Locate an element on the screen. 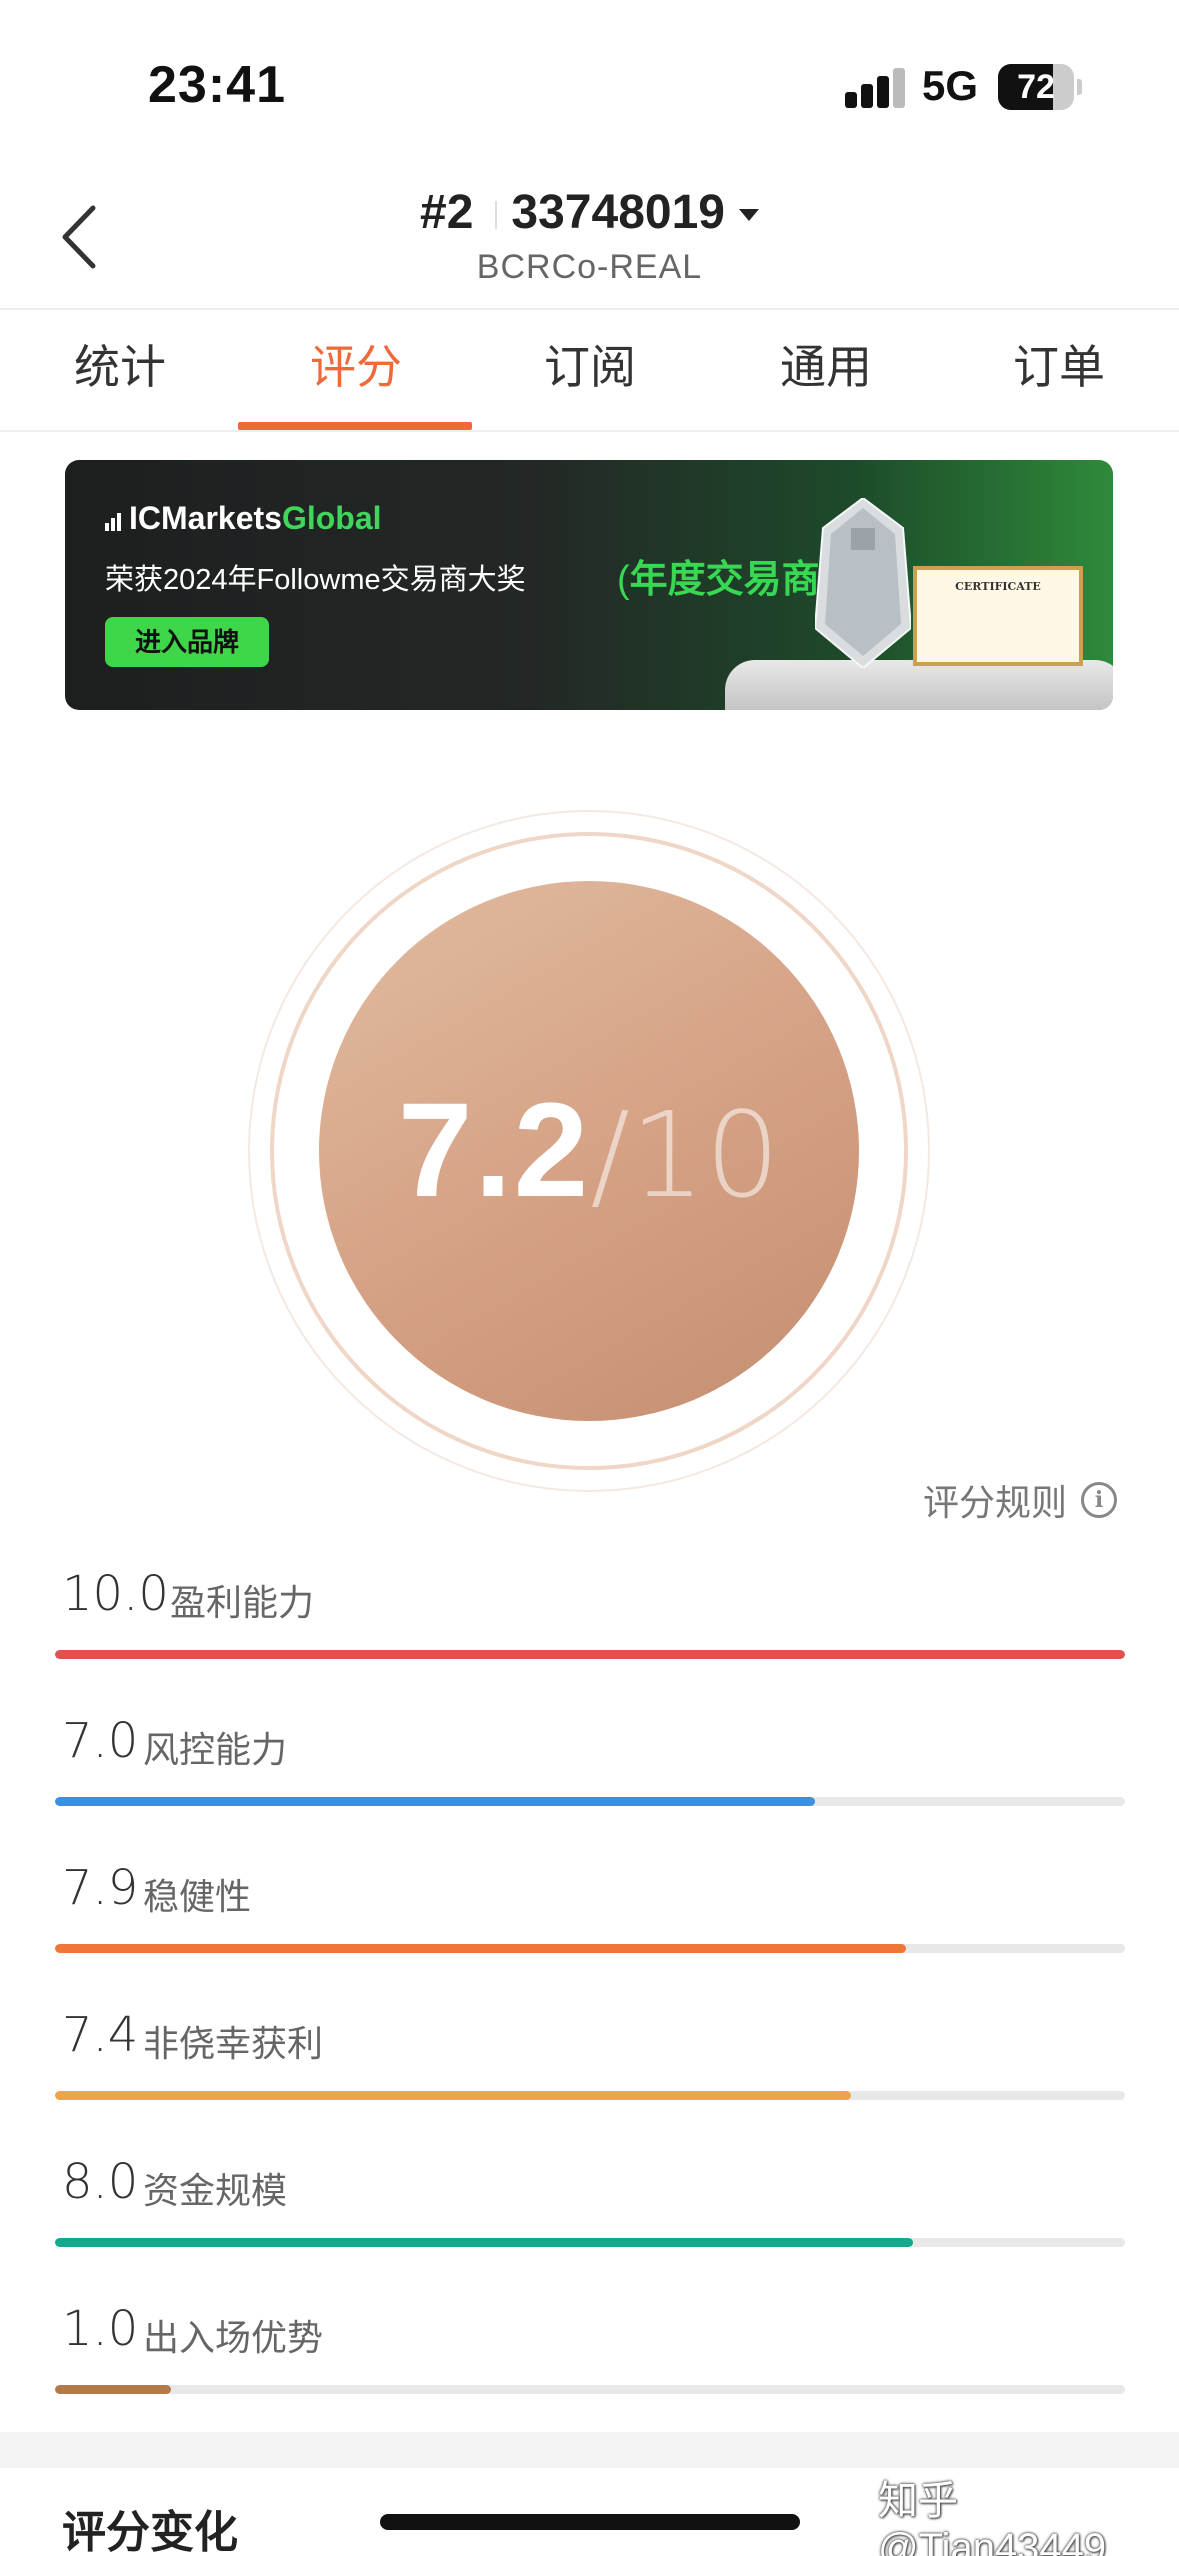 The image size is (1179, 2556). metric-row: 7.9 稳健性 is located at coordinates (590, 1930).